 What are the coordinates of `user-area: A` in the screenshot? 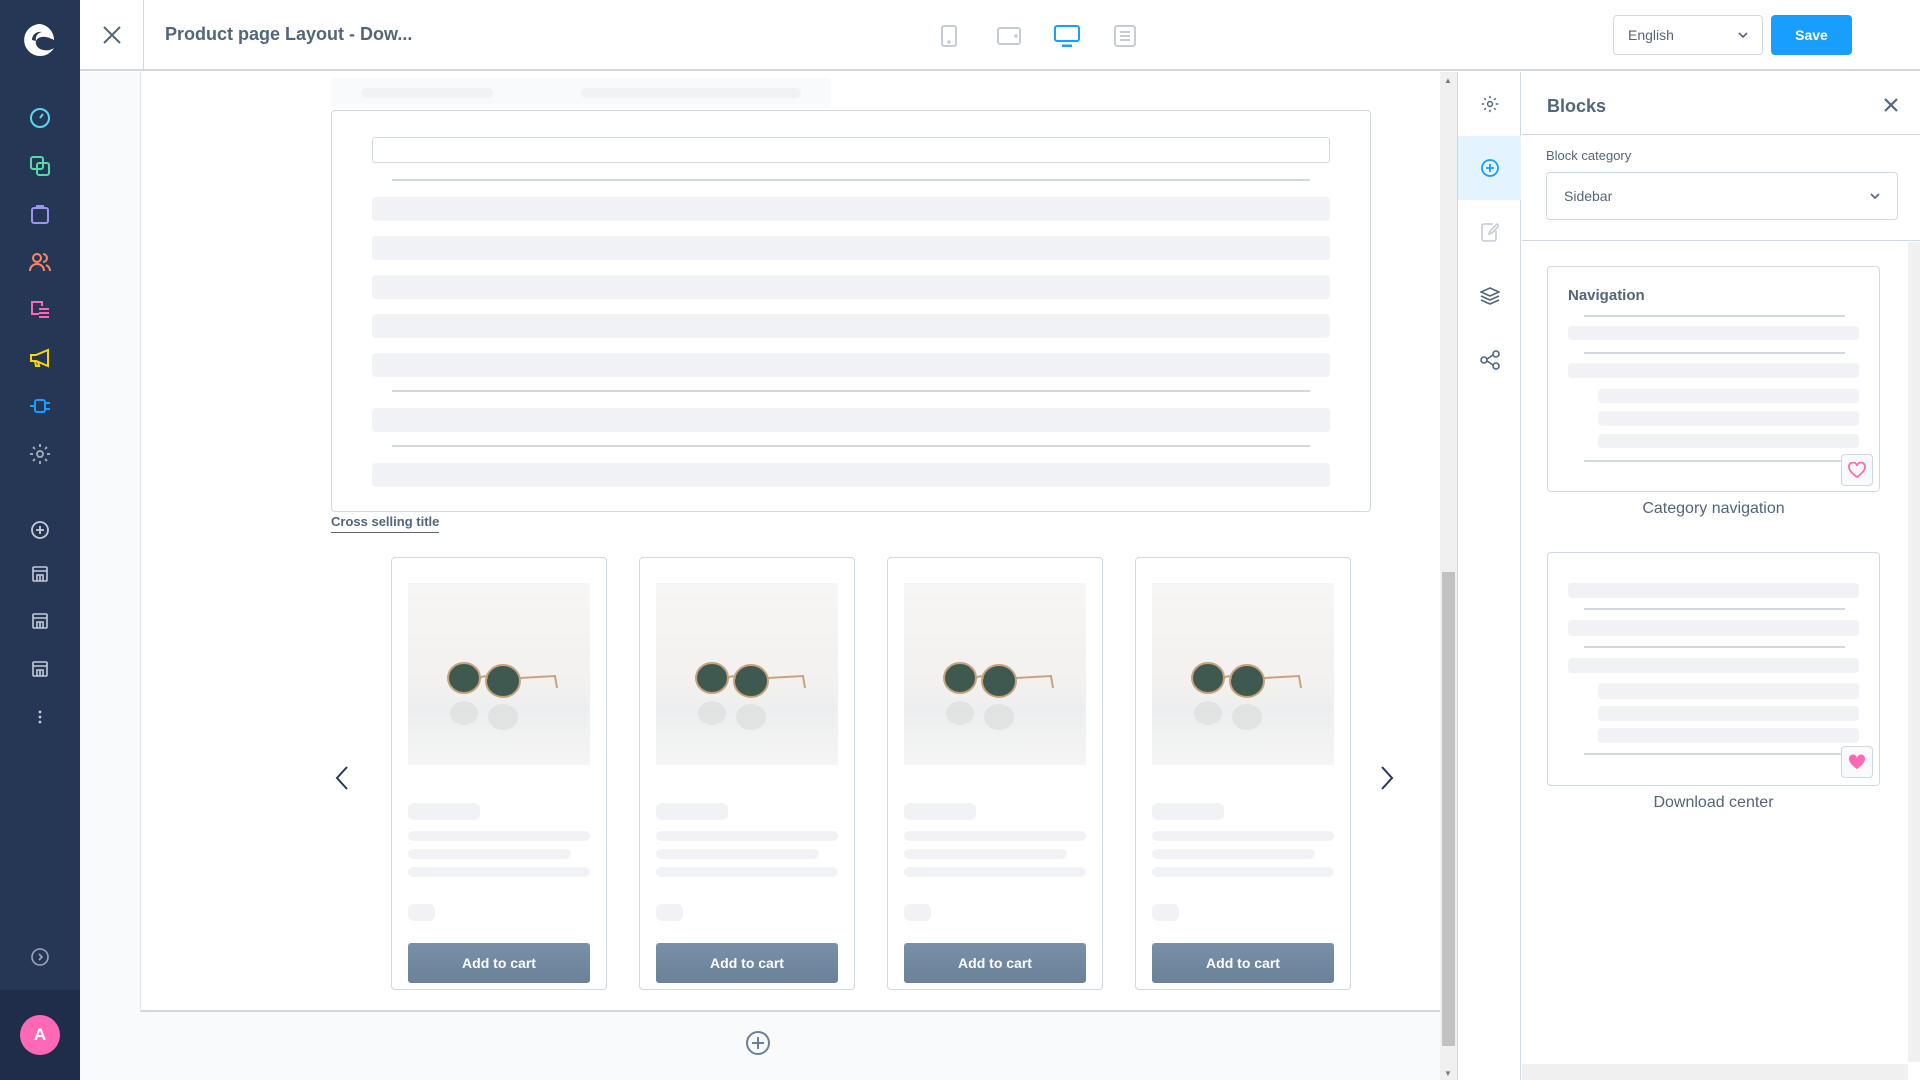 It's located at (40, 1035).